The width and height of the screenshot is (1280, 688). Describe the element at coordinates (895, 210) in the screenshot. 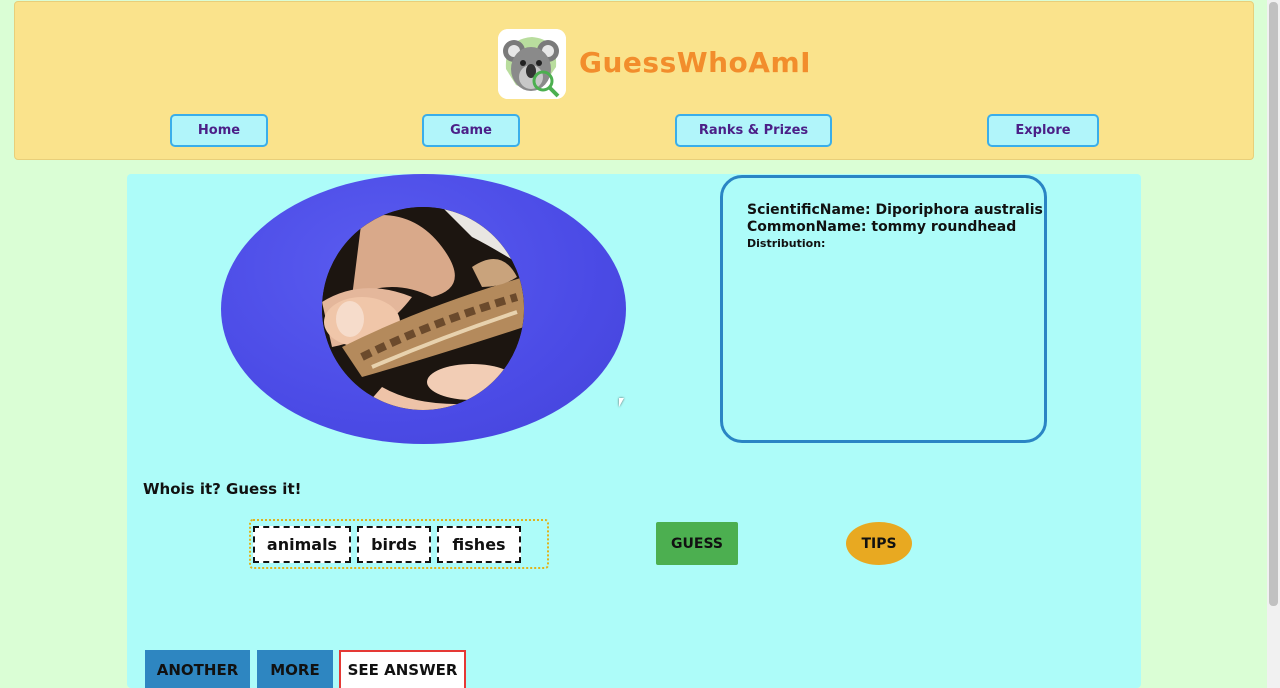

I see `scientific-name-text: ScientificName: Diporiphora australis` at that location.